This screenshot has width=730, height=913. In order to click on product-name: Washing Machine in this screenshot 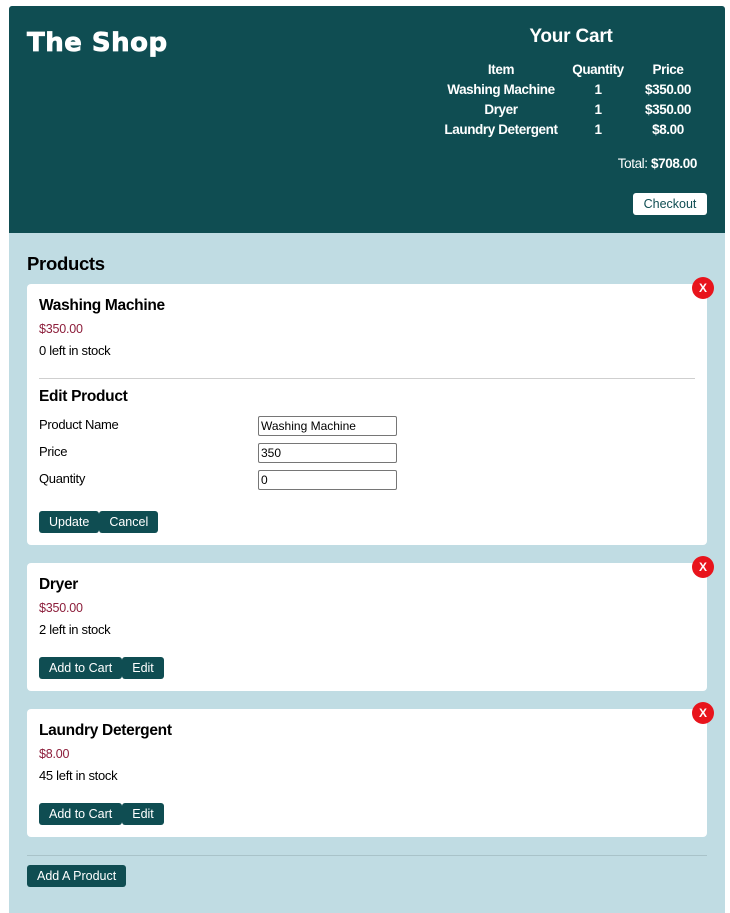, I will do `click(102, 305)`.